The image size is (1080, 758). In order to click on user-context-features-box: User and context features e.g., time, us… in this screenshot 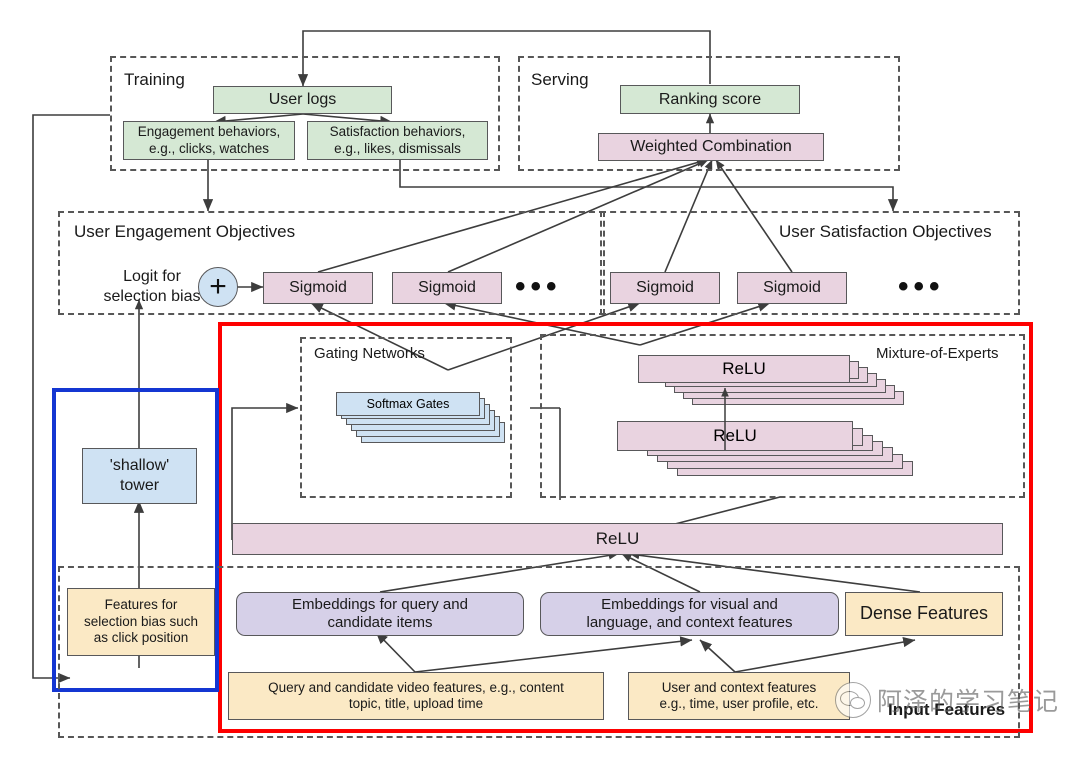, I will do `click(739, 696)`.